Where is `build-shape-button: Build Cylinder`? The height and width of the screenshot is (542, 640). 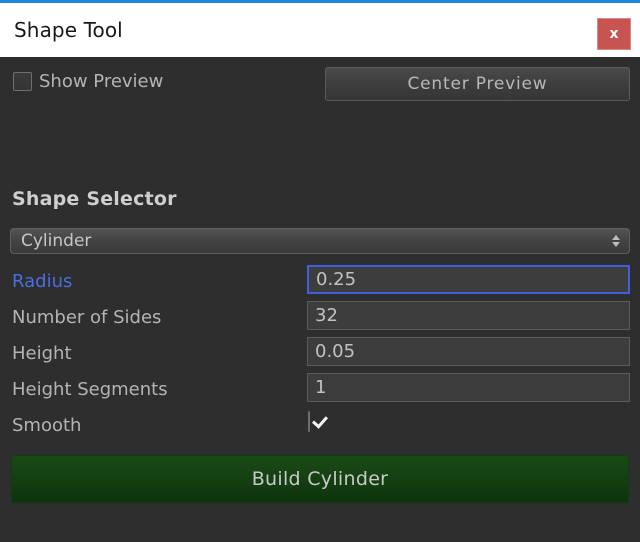 build-shape-button: Build Cylinder is located at coordinates (320, 479).